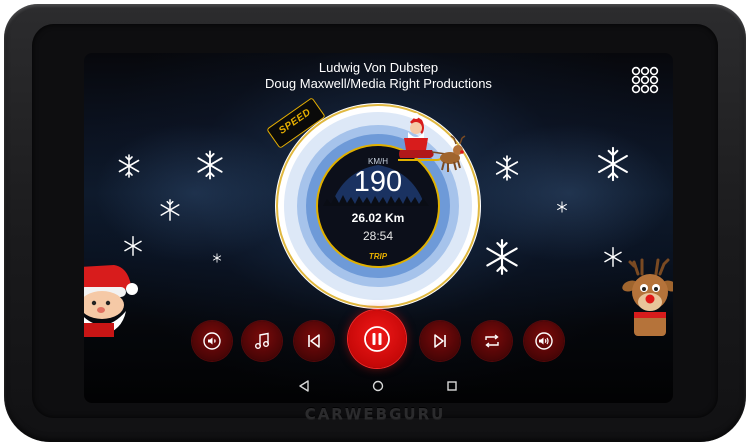  I want to click on volume-down-button, so click(212, 341).